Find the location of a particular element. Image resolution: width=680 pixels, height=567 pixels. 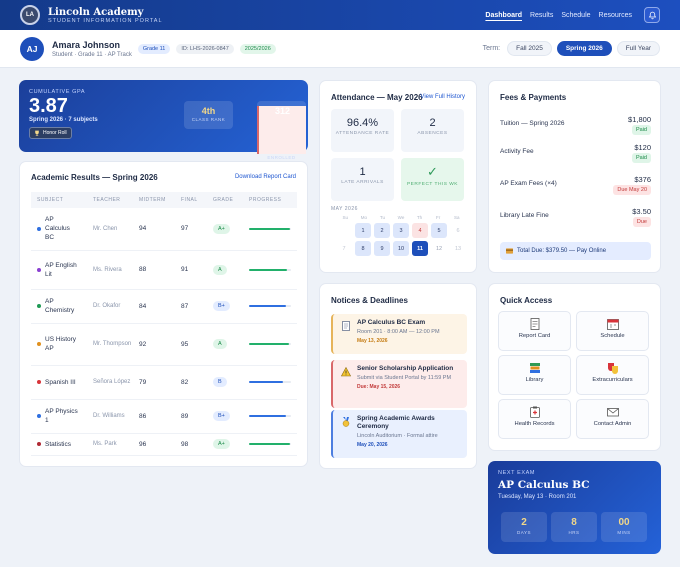

nav-schedule: Schedule is located at coordinates (575, 15).